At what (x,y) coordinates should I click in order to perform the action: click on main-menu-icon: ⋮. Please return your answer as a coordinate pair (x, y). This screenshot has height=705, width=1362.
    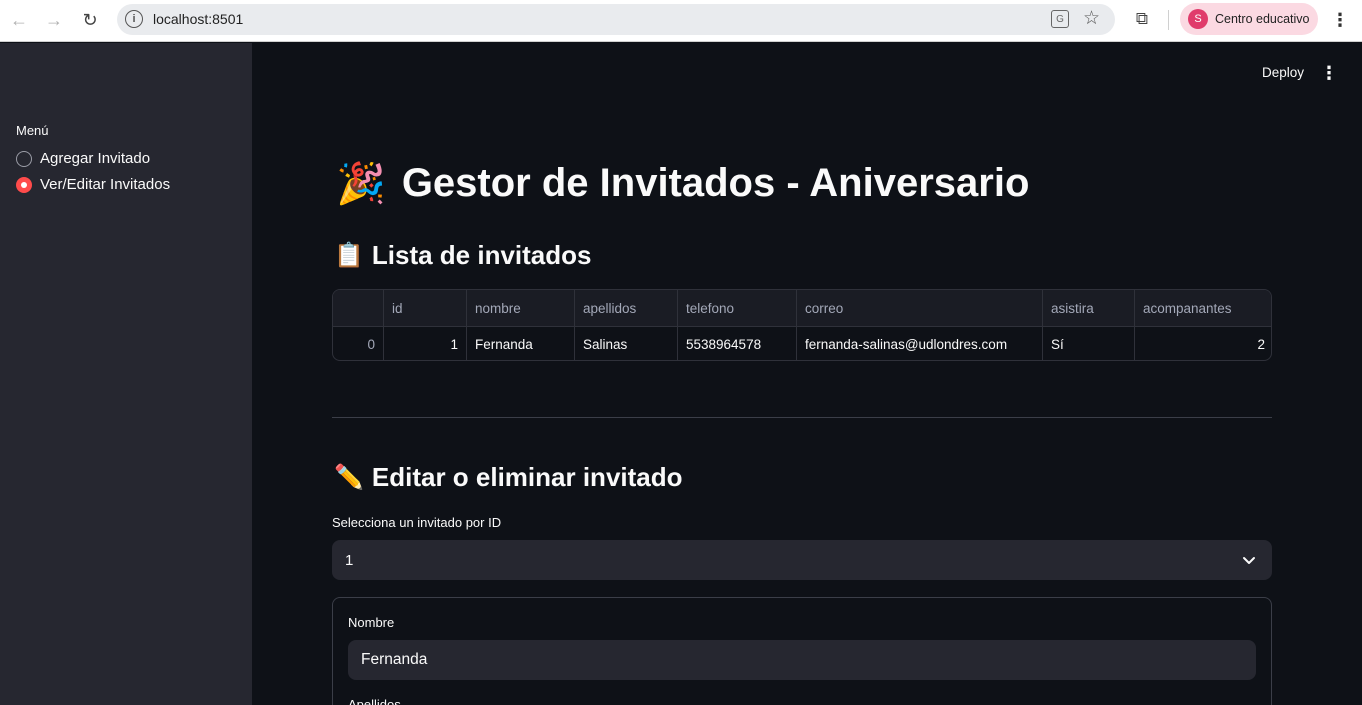
    Looking at the image, I should click on (1329, 73).